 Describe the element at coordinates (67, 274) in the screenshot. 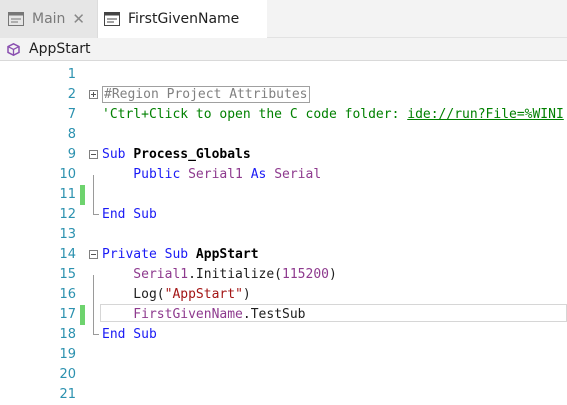

I see `line-number: 15` at that location.